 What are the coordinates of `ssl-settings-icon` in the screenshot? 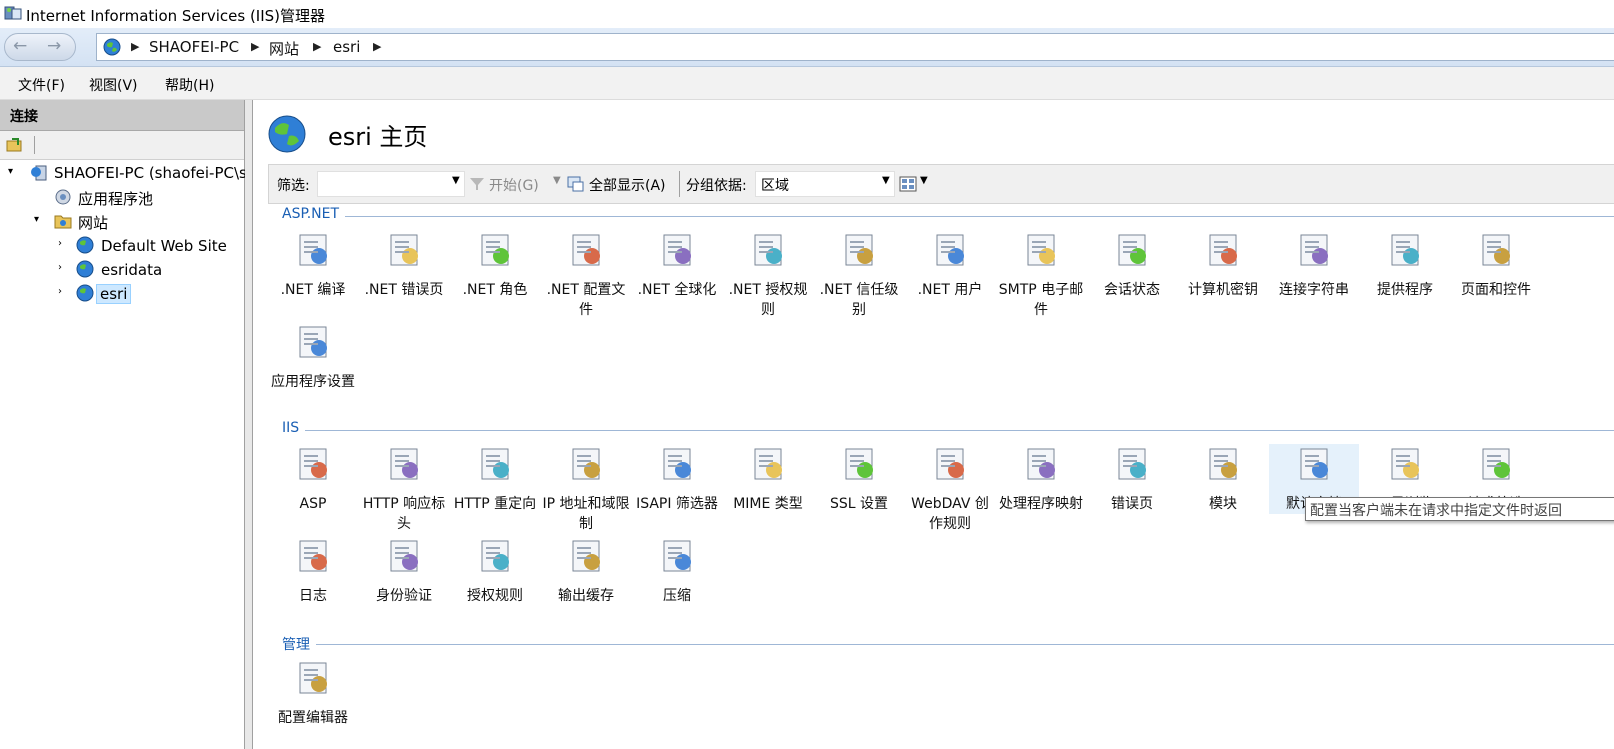 It's located at (859, 464).